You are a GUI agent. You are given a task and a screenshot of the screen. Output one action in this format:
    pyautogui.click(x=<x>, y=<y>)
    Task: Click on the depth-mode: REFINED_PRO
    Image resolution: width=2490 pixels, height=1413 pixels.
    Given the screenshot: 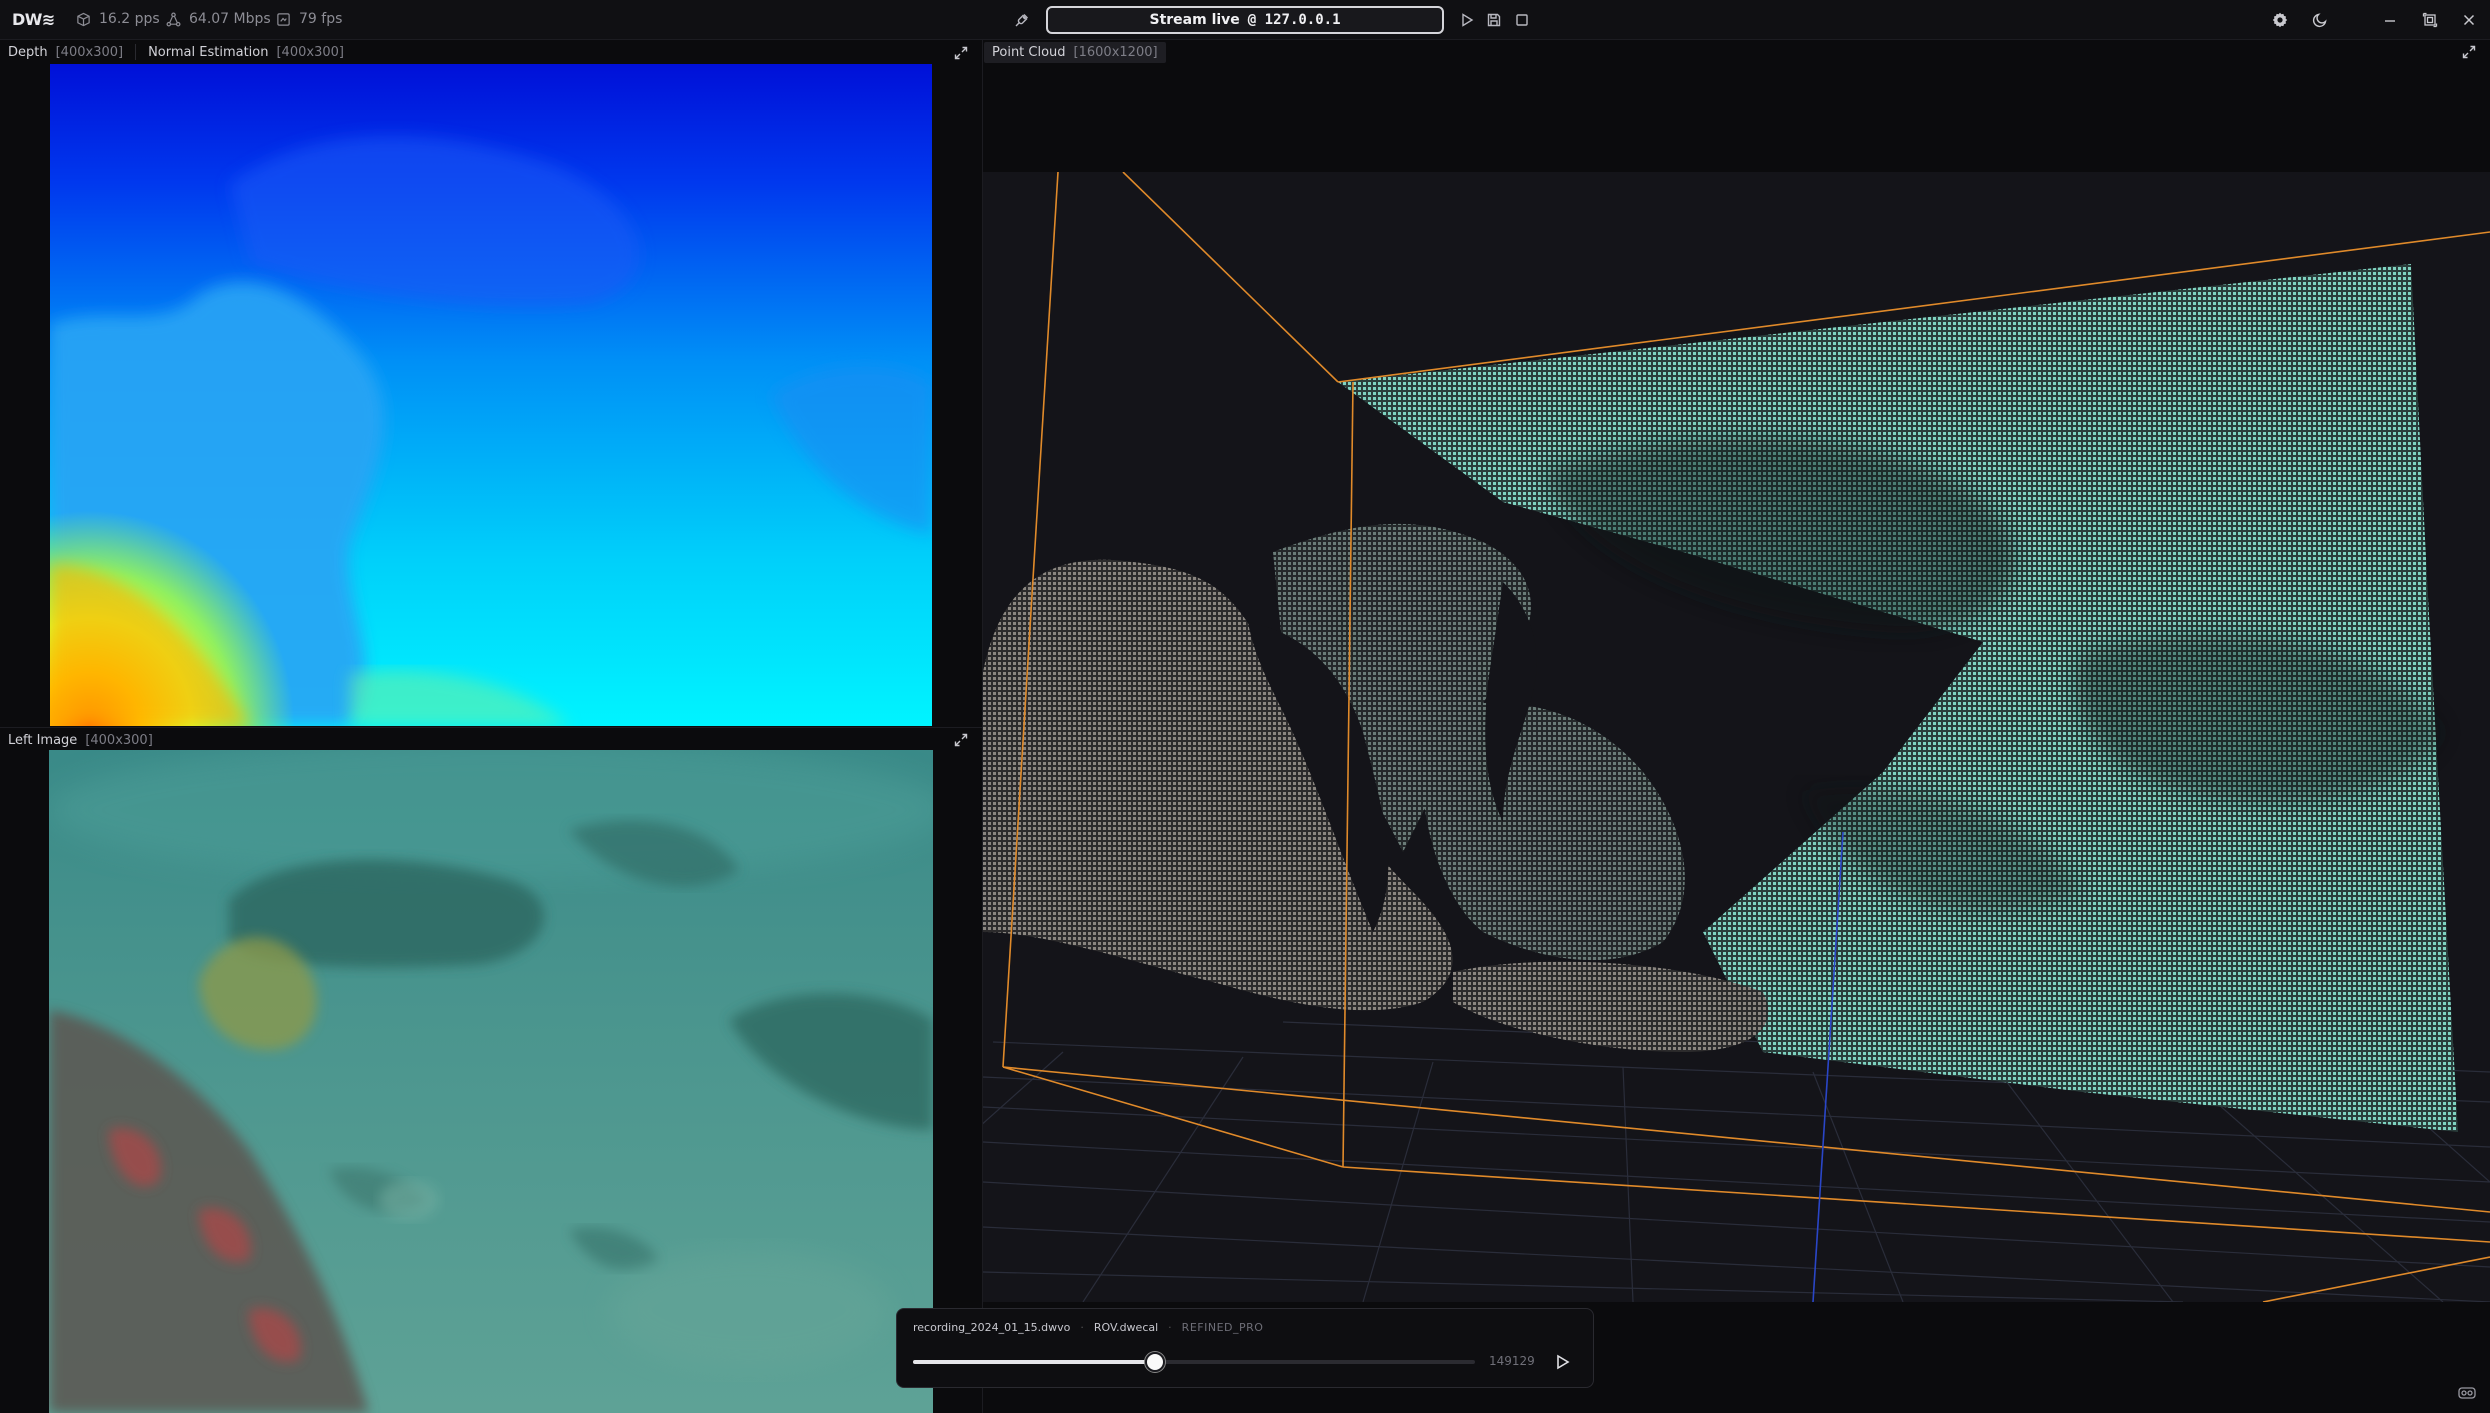 What is the action you would take?
    pyautogui.click(x=1222, y=1327)
    